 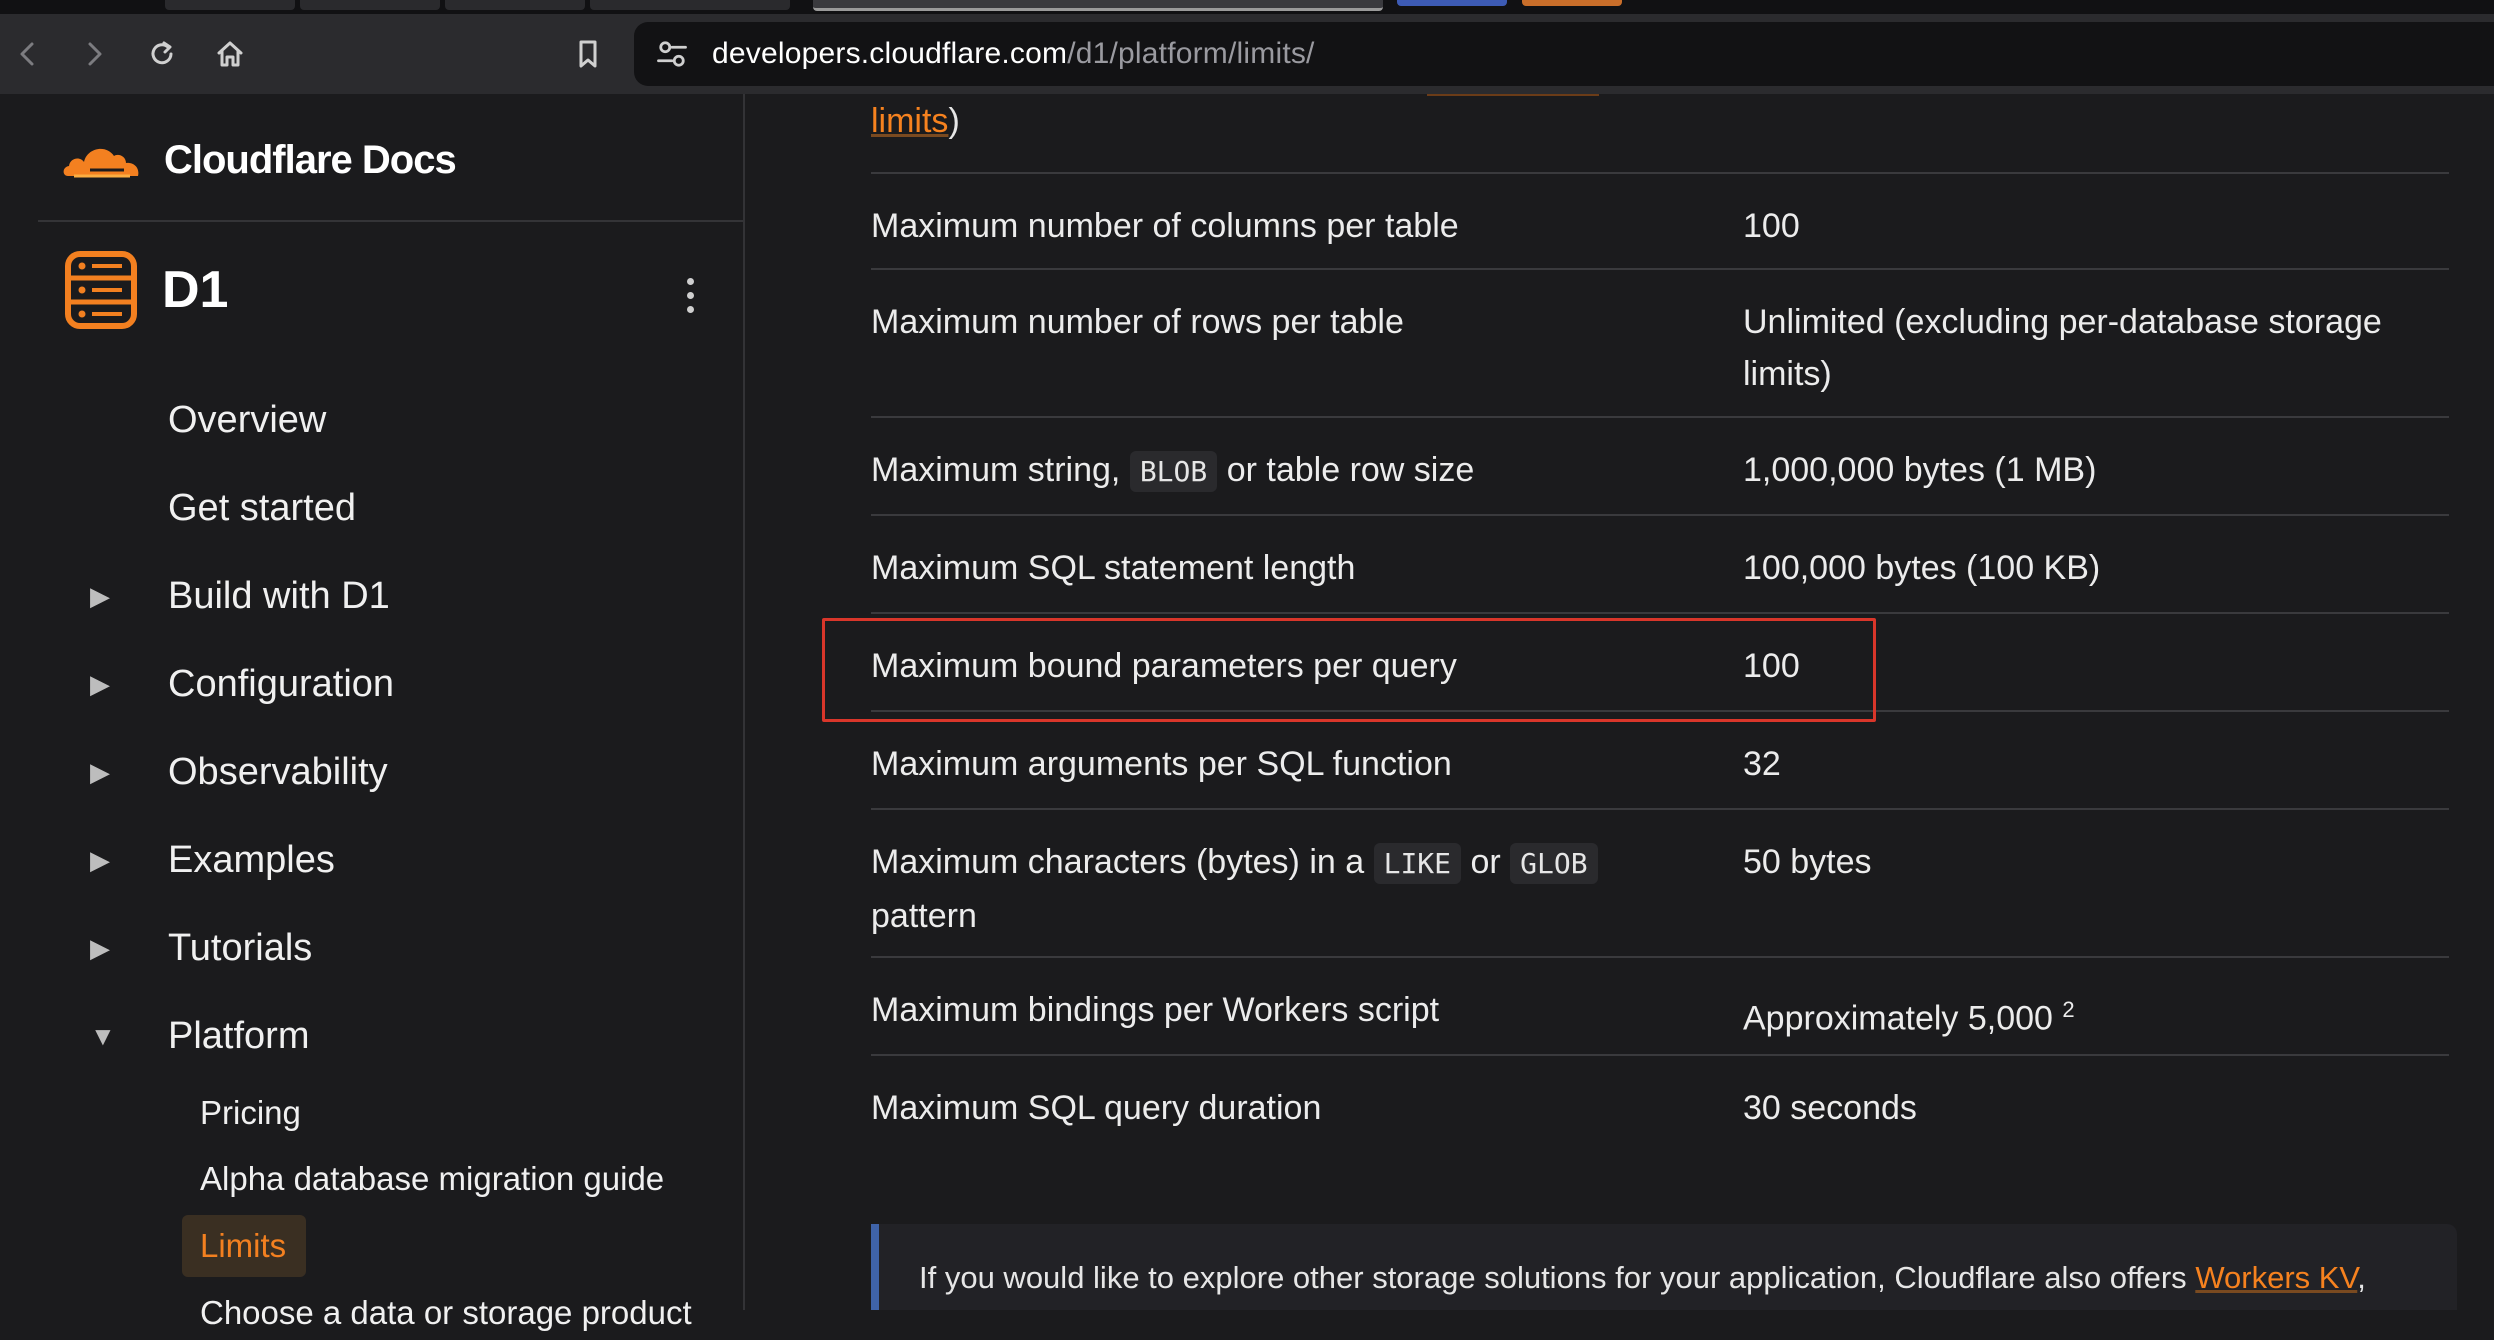 What do you see at coordinates (350, 508) in the screenshot?
I see `sidebar-item-get-started: Get started` at bounding box center [350, 508].